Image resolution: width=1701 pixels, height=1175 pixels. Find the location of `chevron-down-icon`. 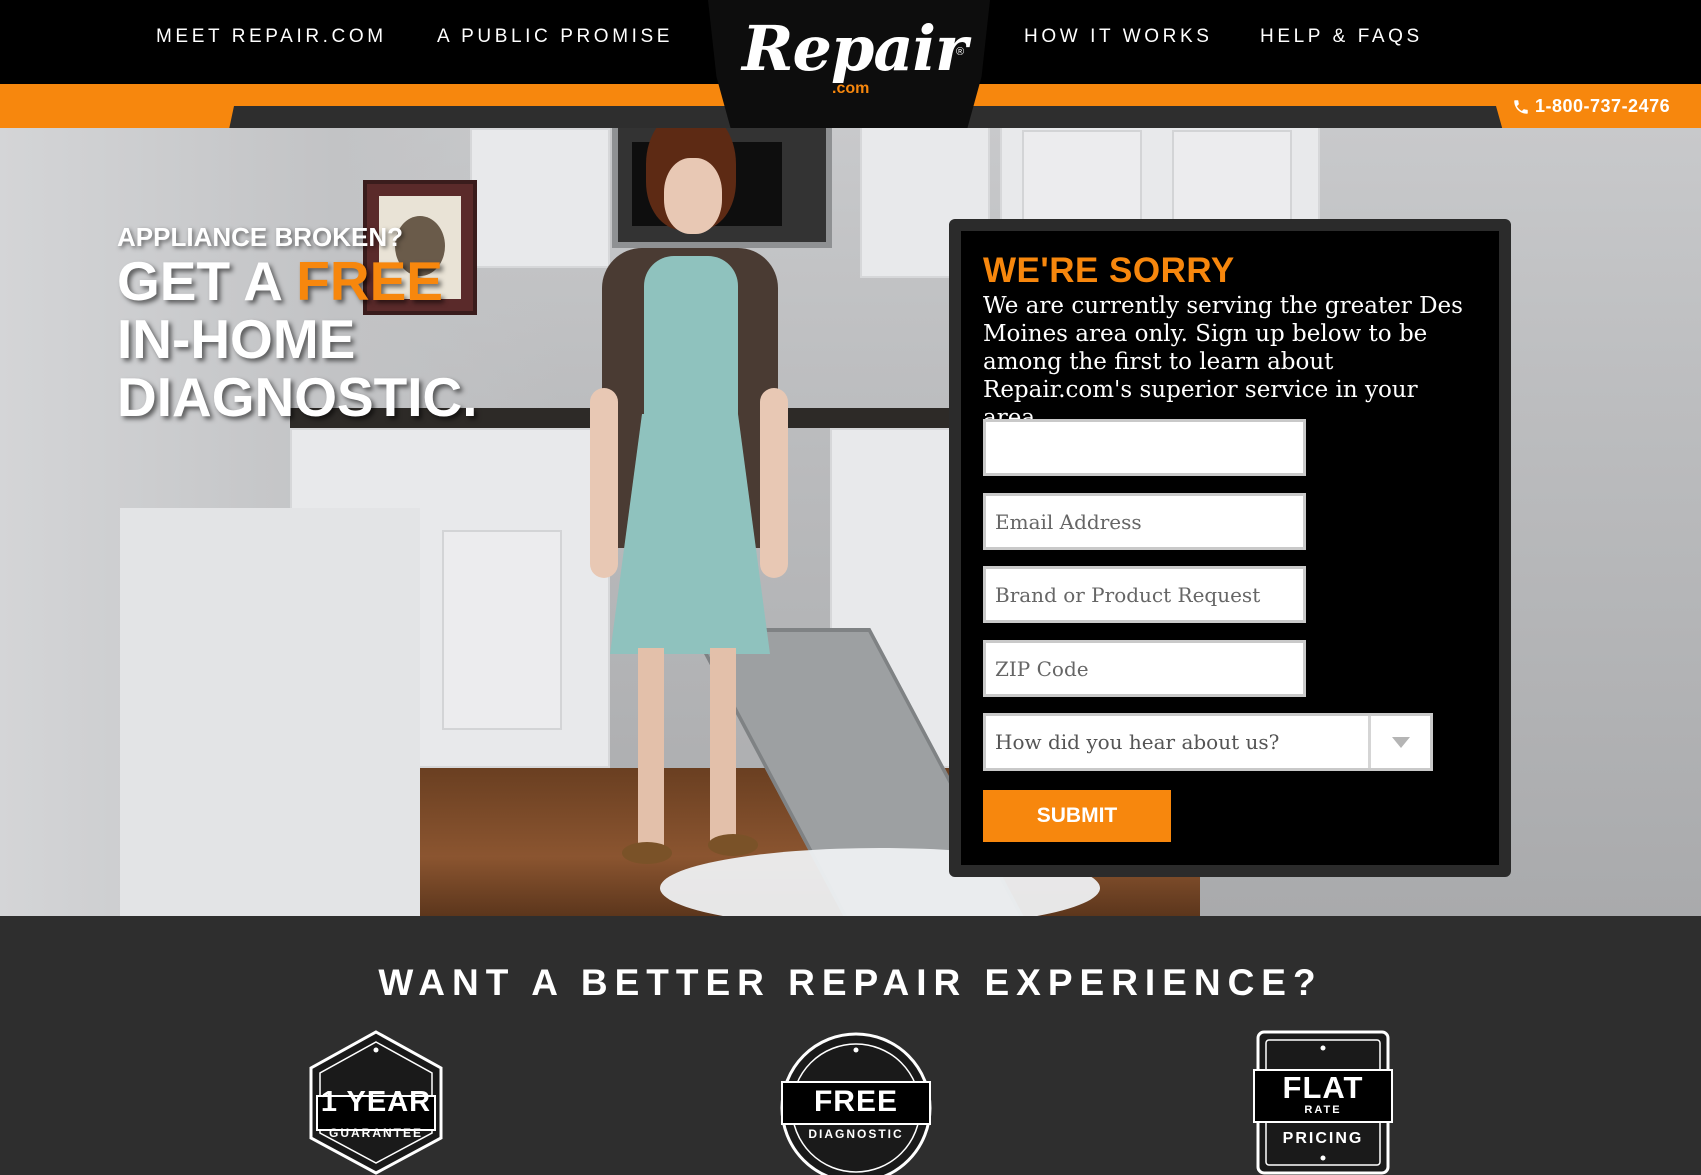

chevron-down-icon is located at coordinates (1400, 742).